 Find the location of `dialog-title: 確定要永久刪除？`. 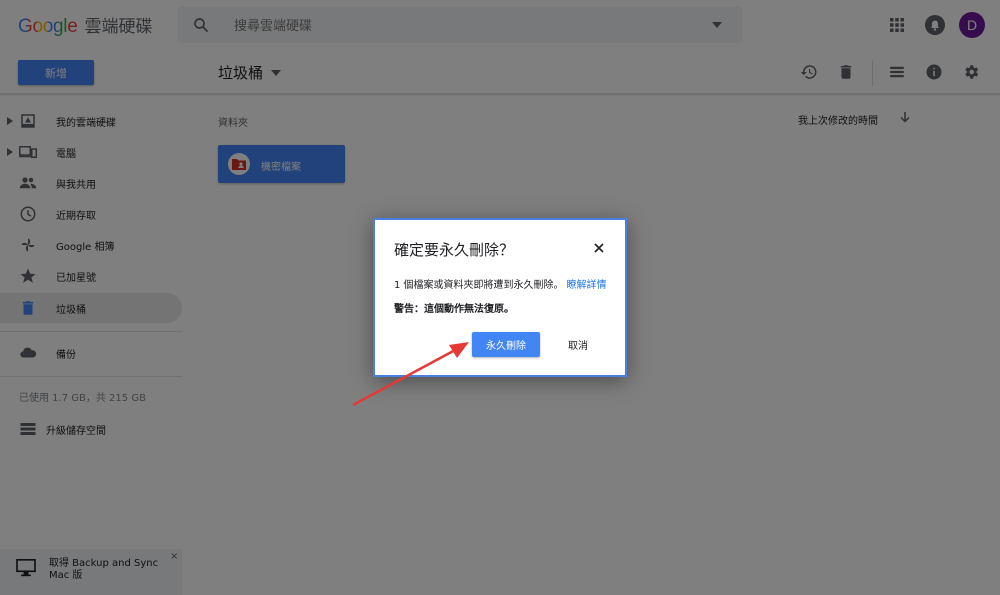

dialog-title: 確定要永久刪除？ is located at coordinates (454, 250).